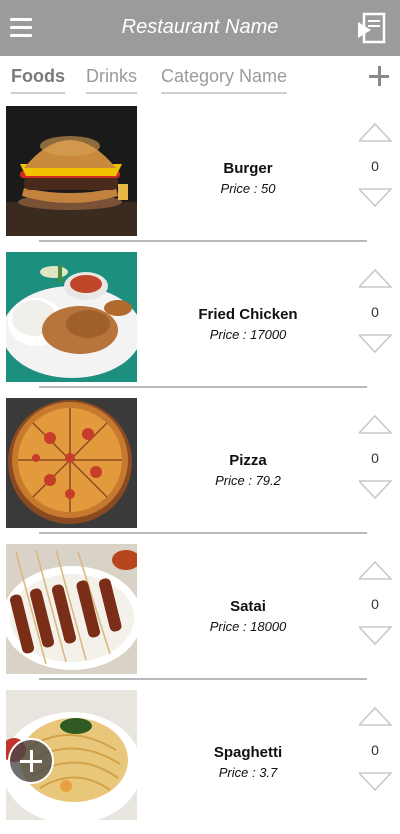  What do you see at coordinates (112, 80) in the screenshot?
I see `tab-drinks: Drinks` at bounding box center [112, 80].